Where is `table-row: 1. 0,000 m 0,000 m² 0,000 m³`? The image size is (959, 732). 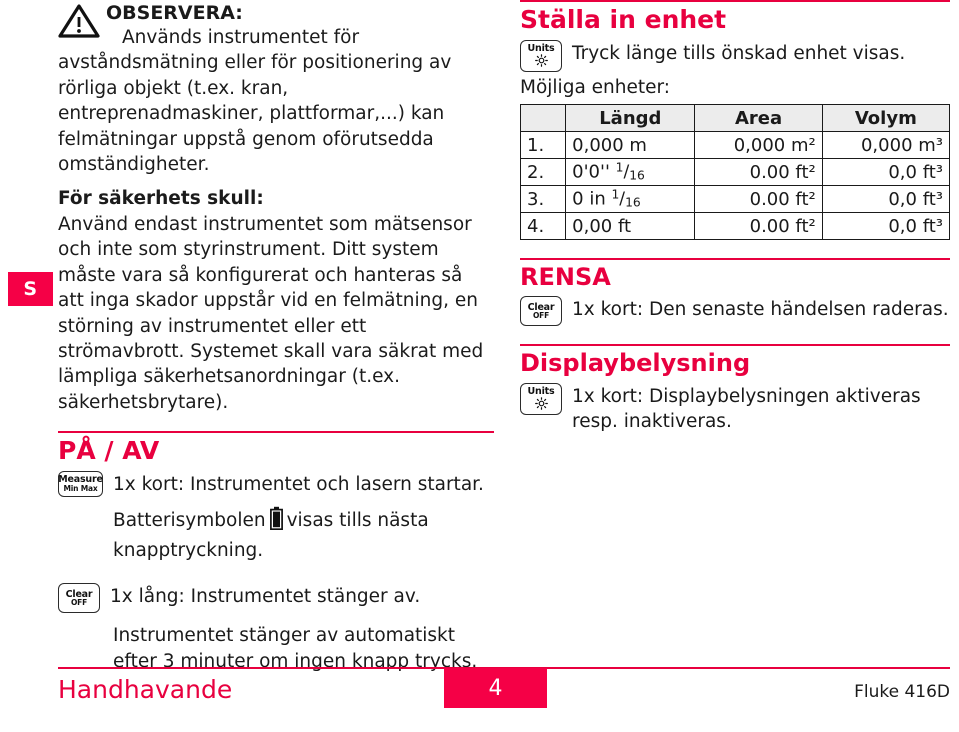 table-row: 1. 0,000 m 0,000 m² 0,000 m³ is located at coordinates (735, 145).